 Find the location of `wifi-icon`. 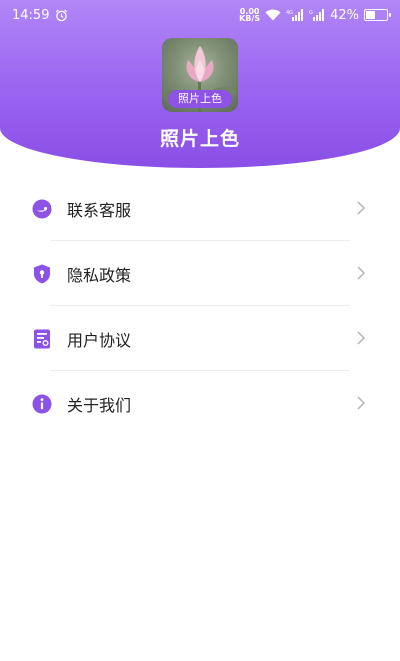

wifi-icon is located at coordinates (273, 15).